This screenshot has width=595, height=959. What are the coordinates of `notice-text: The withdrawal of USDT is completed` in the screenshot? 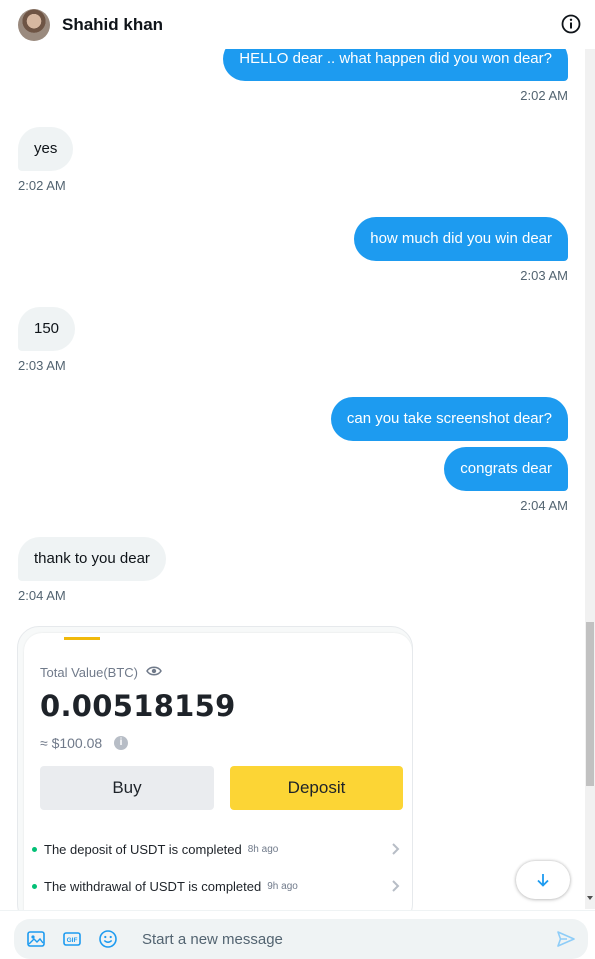 It's located at (153, 886).